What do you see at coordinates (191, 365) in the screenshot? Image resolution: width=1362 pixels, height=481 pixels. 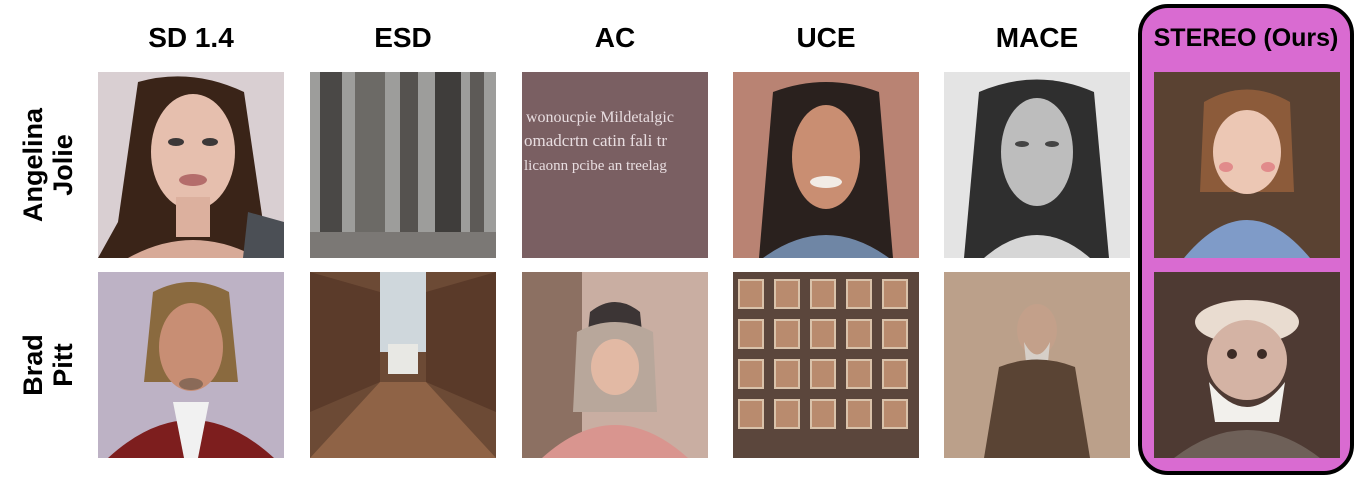 I see `image-sd14-brad` at bounding box center [191, 365].